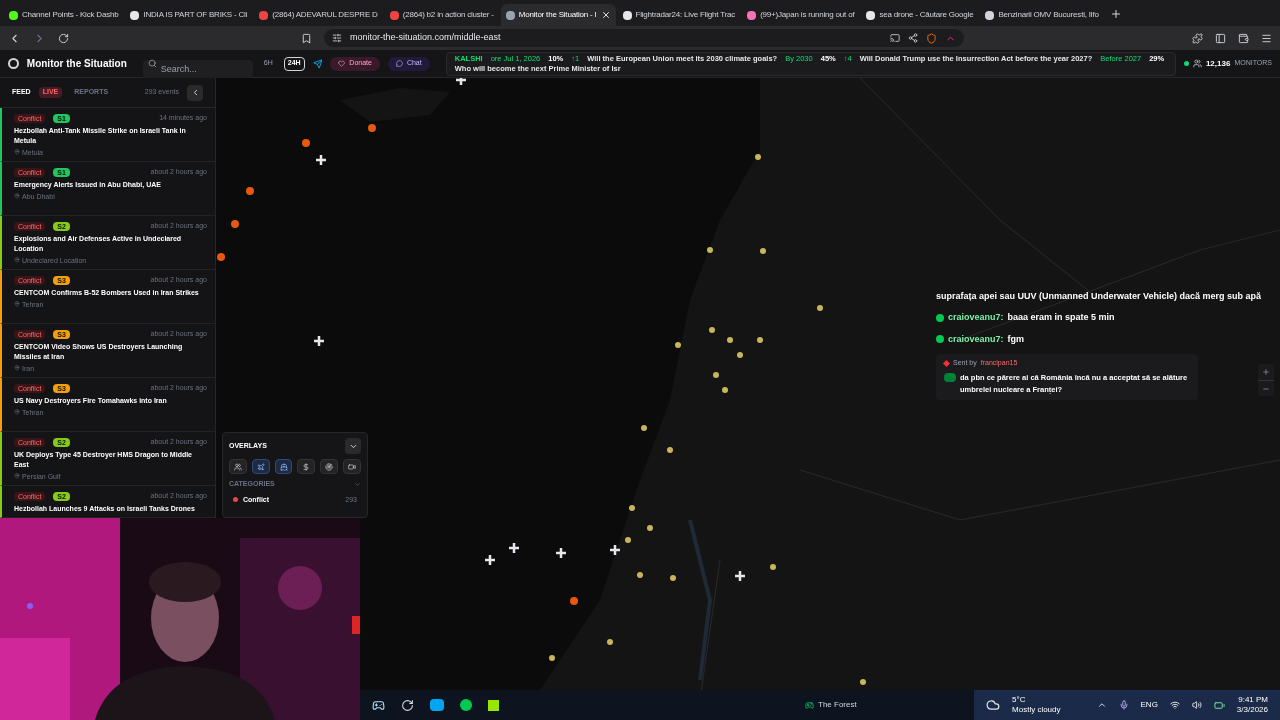 Image resolution: width=1280 pixels, height=720 pixels. I want to click on tab-title: Channel Points - Kick Dashb, so click(70, 15).